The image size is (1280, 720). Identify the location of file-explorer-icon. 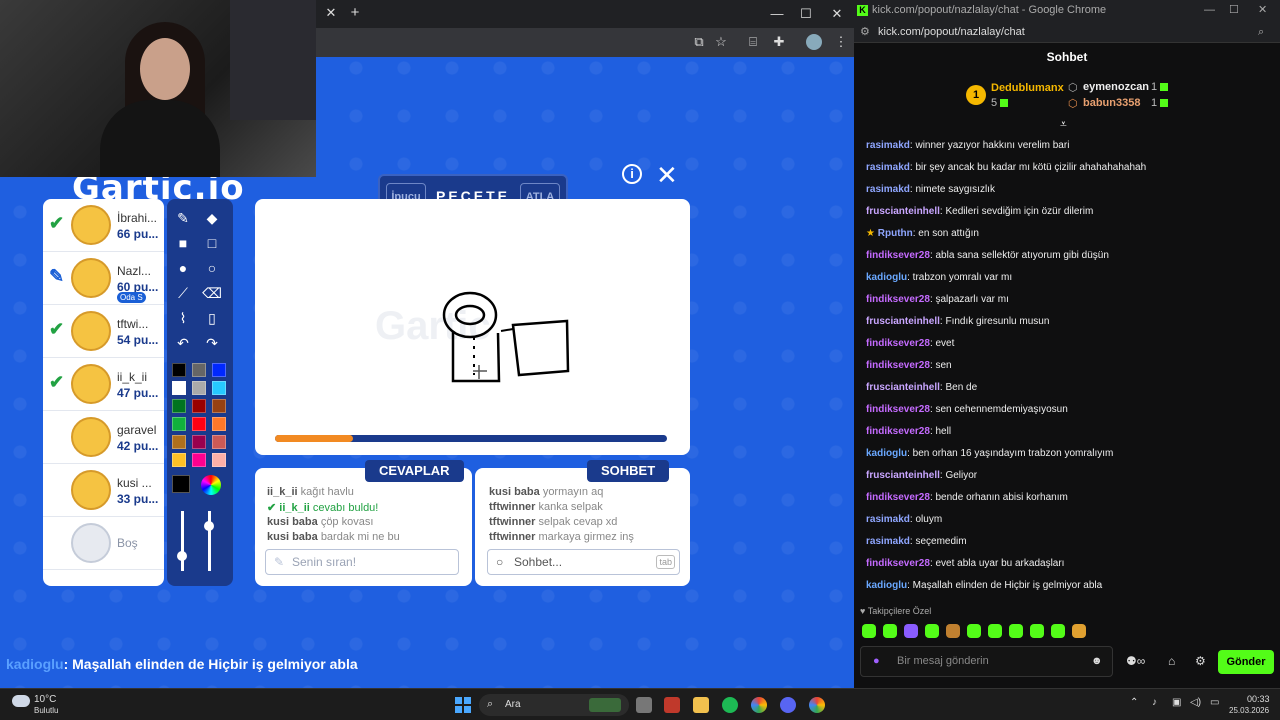
(701, 705).